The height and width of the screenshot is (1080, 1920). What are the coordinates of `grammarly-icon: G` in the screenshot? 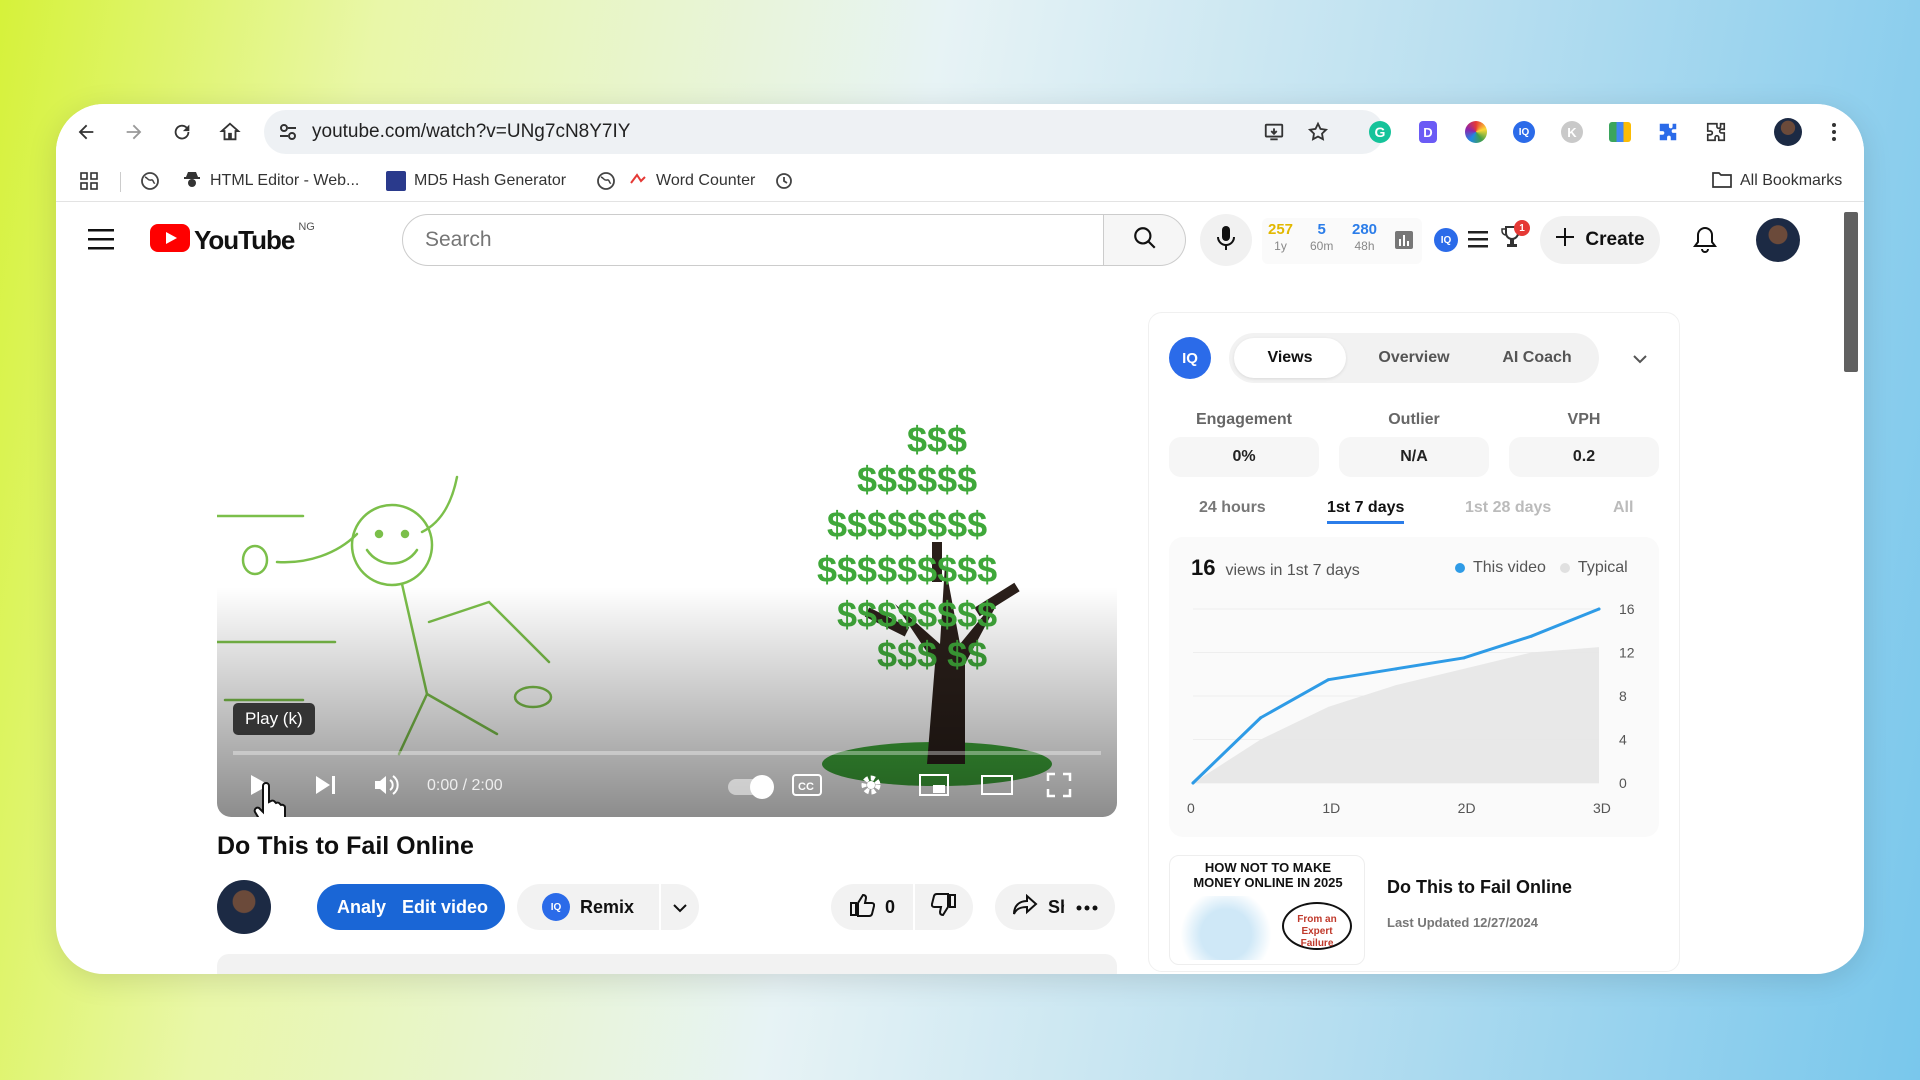 It's located at (1380, 132).